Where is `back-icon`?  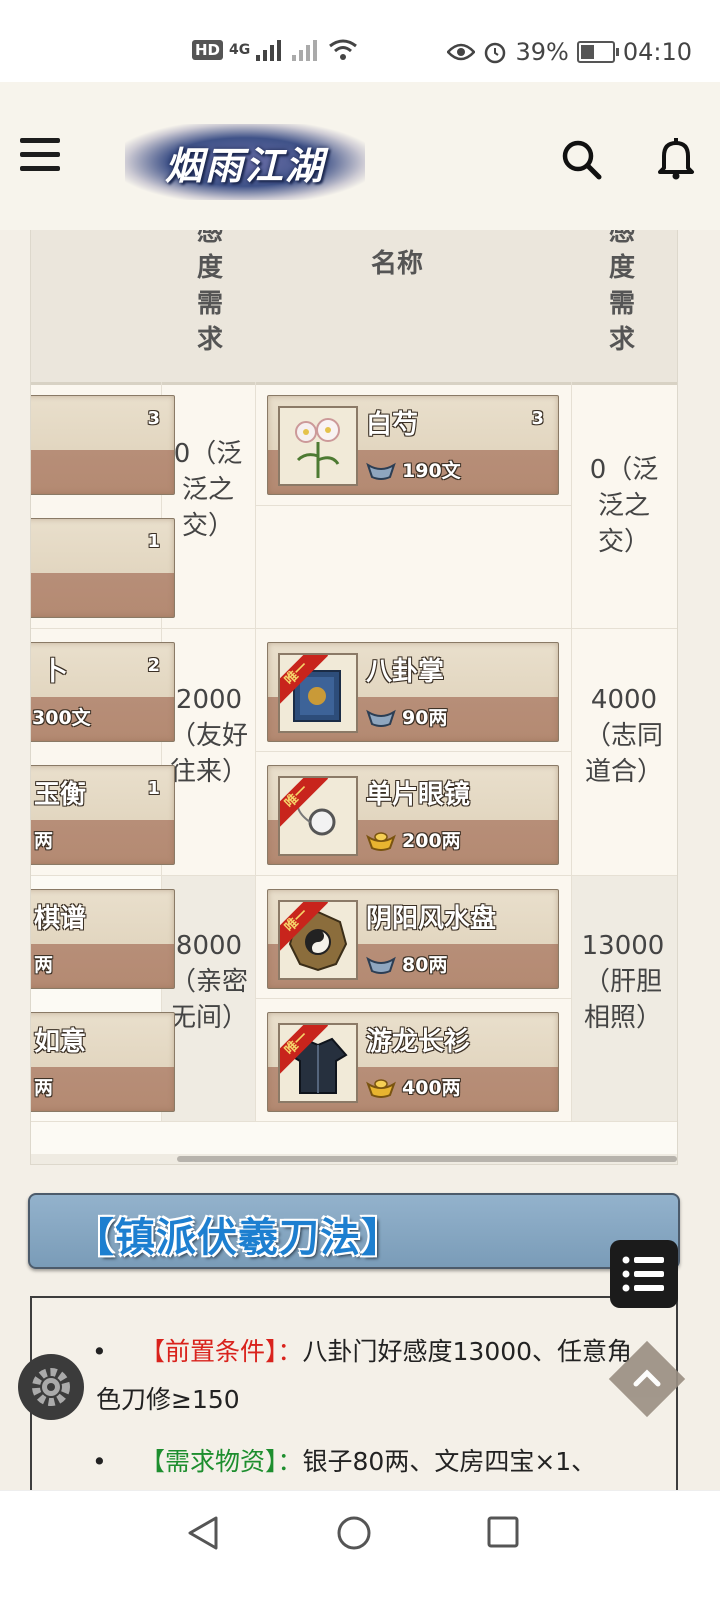
back-icon is located at coordinates (203, 1533).